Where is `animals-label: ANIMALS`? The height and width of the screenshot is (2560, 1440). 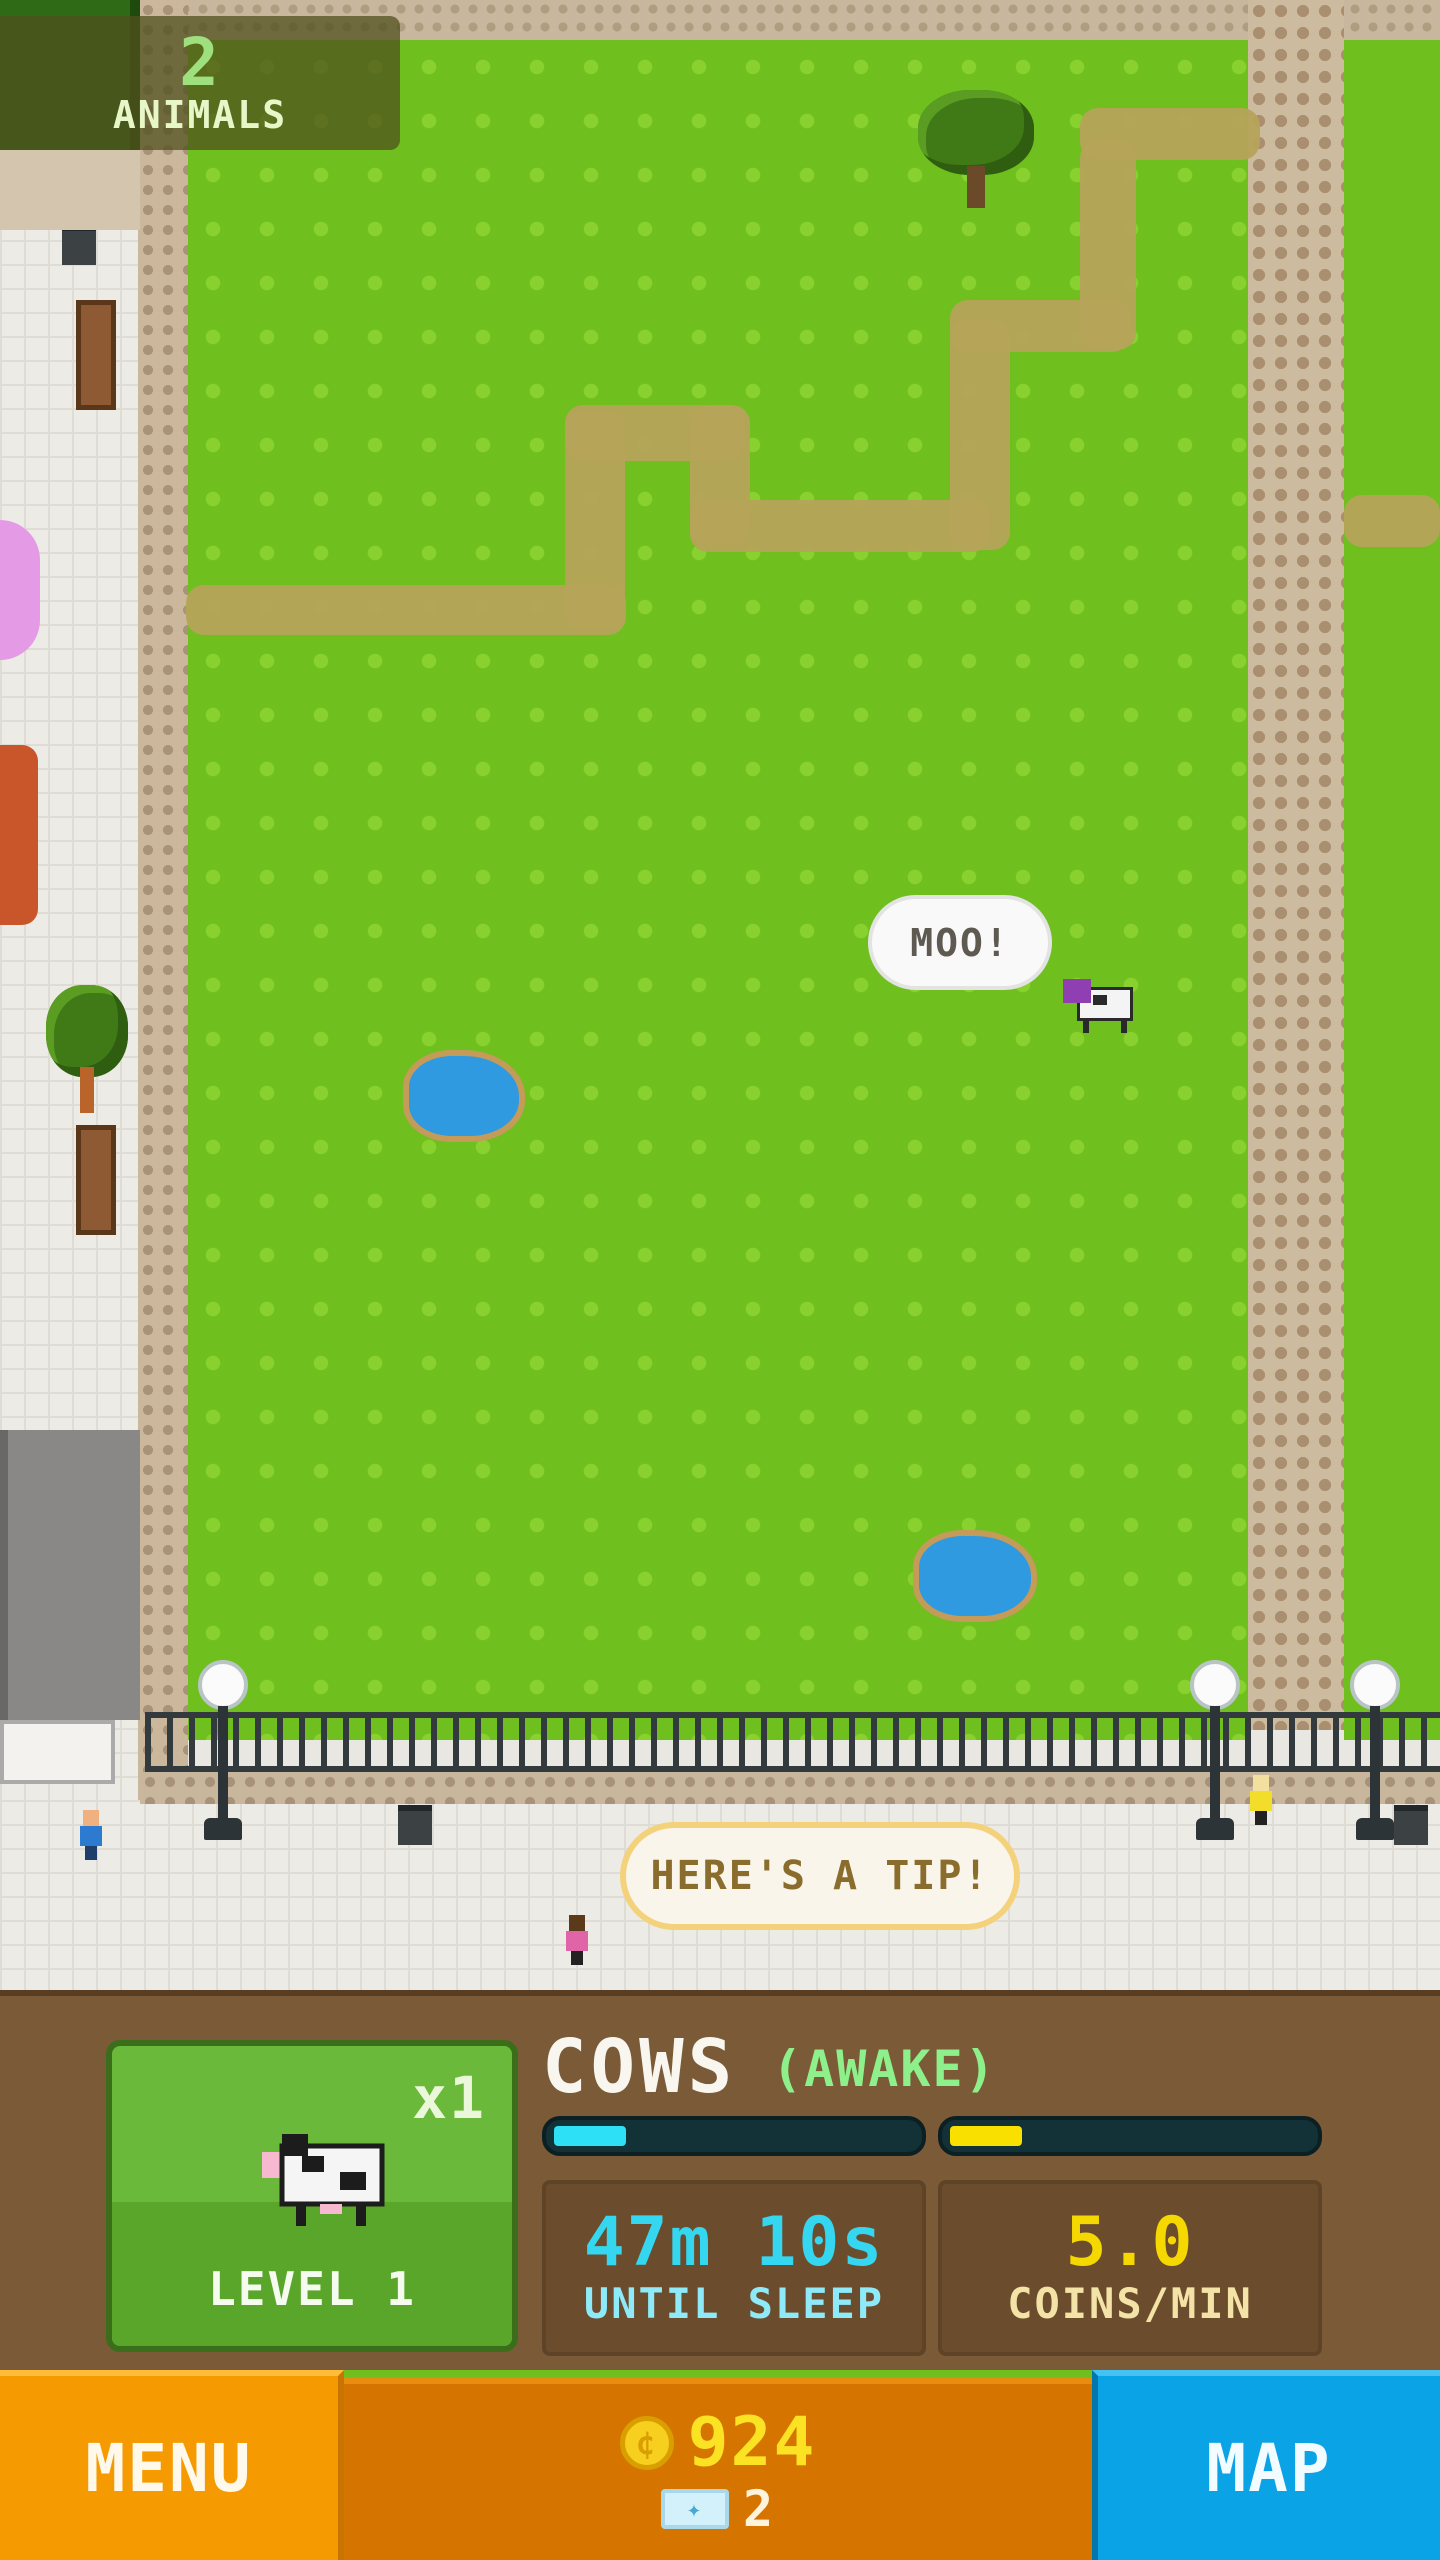
animals-label: ANIMALS is located at coordinates (200, 115).